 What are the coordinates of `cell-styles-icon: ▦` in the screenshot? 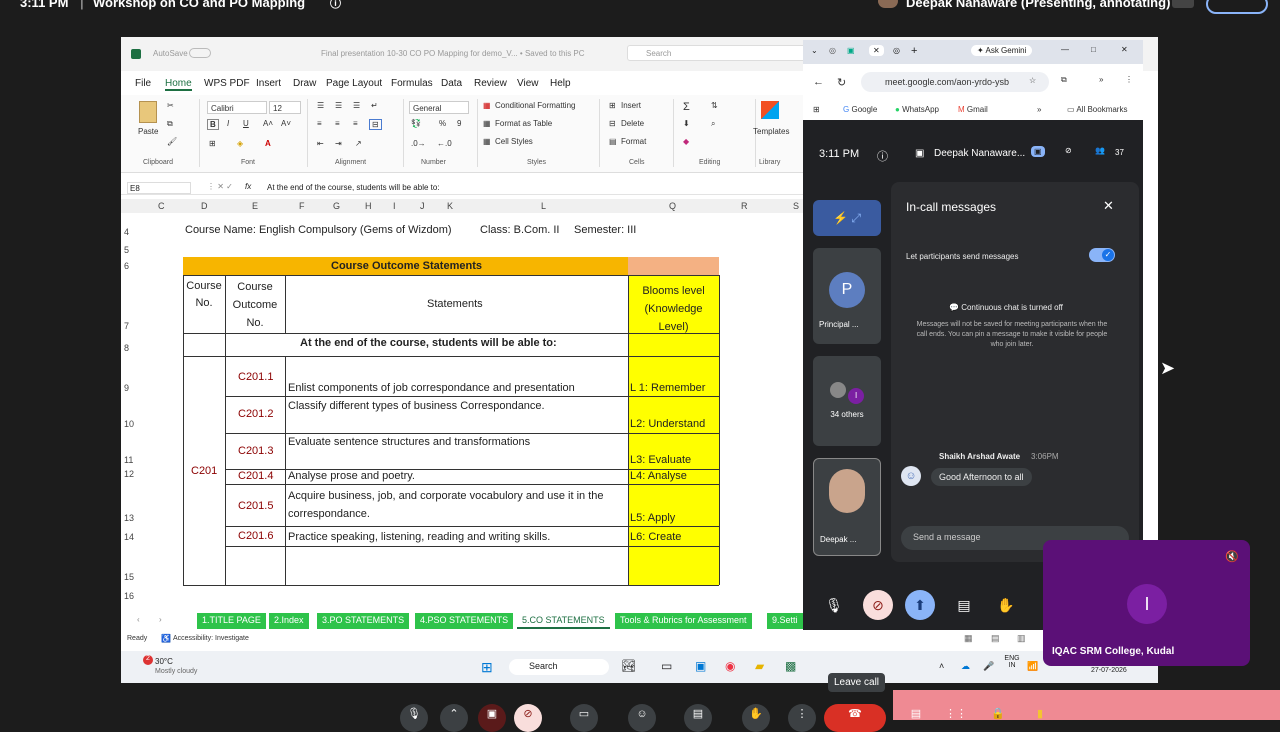 It's located at (487, 141).